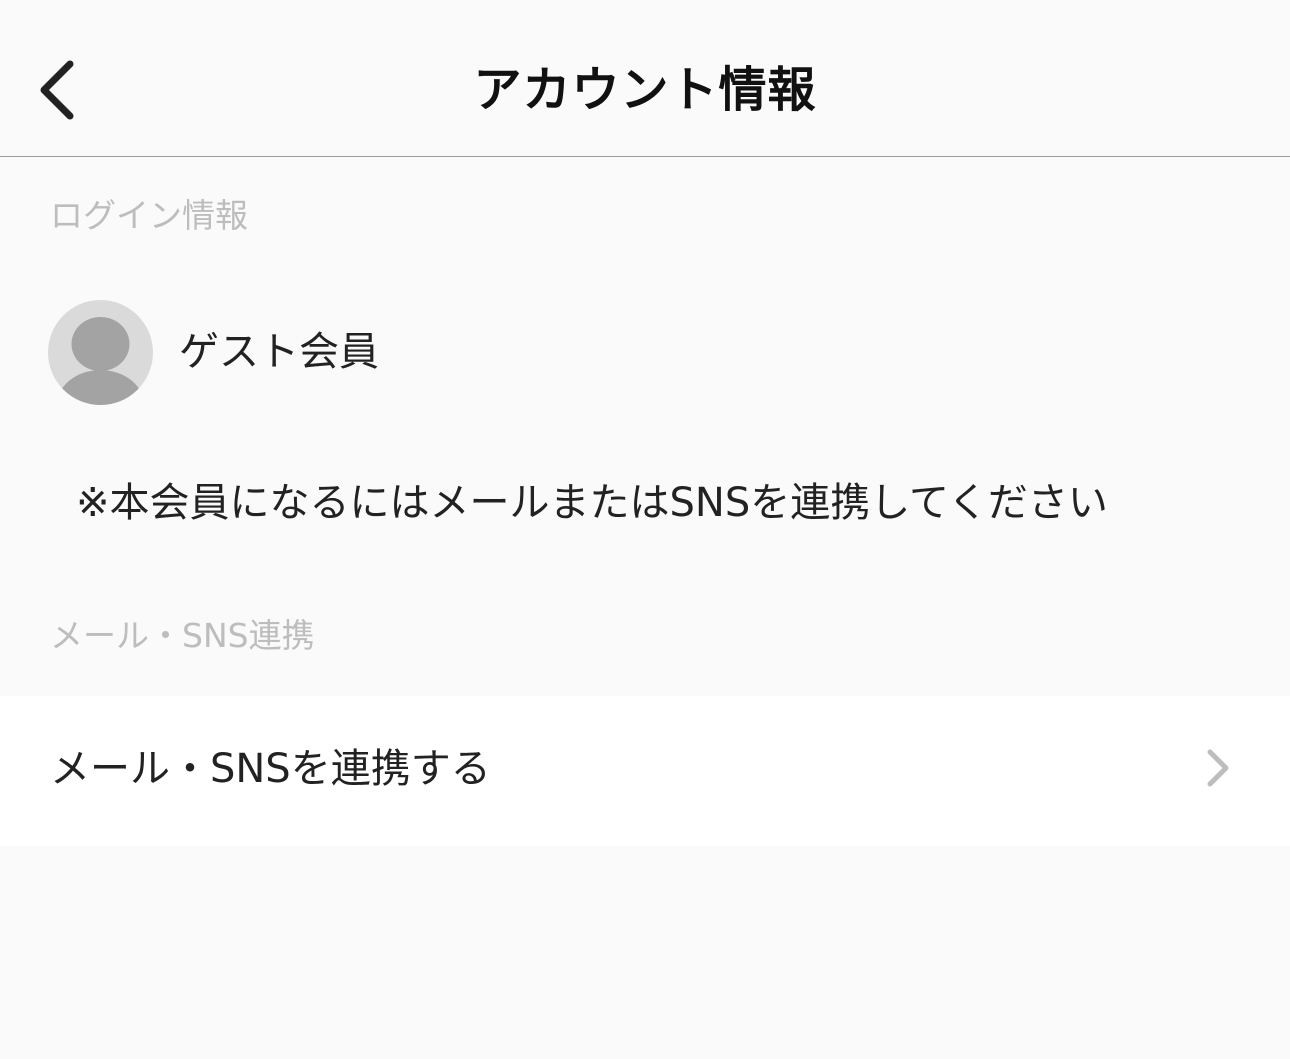  What do you see at coordinates (592, 503) in the screenshot?
I see `membership-notice: ※本会員になるにはメールまたはSNSを連携してください` at bounding box center [592, 503].